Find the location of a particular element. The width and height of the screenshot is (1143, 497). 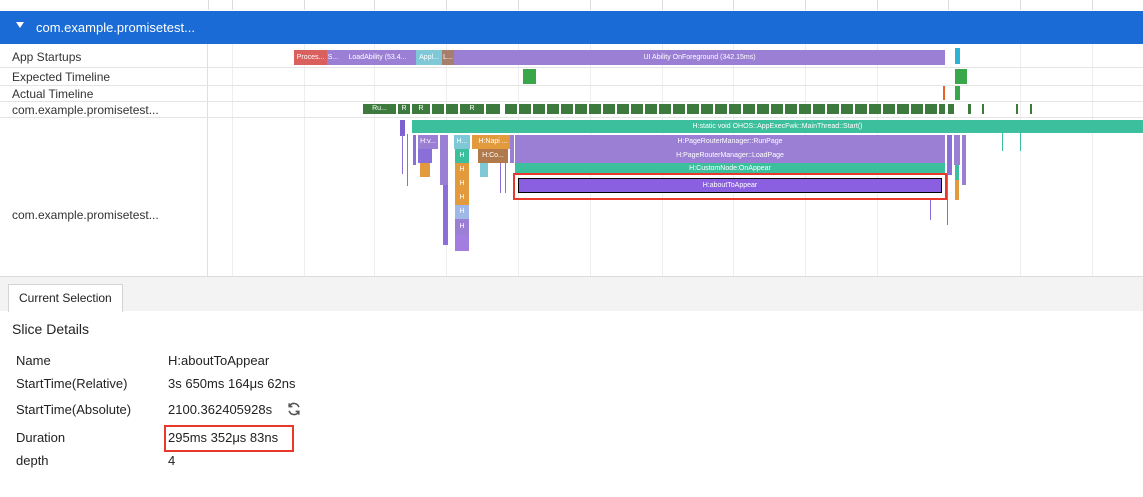

detail-val-name: H:aboutToAppear is located at coordinates (219, 360).